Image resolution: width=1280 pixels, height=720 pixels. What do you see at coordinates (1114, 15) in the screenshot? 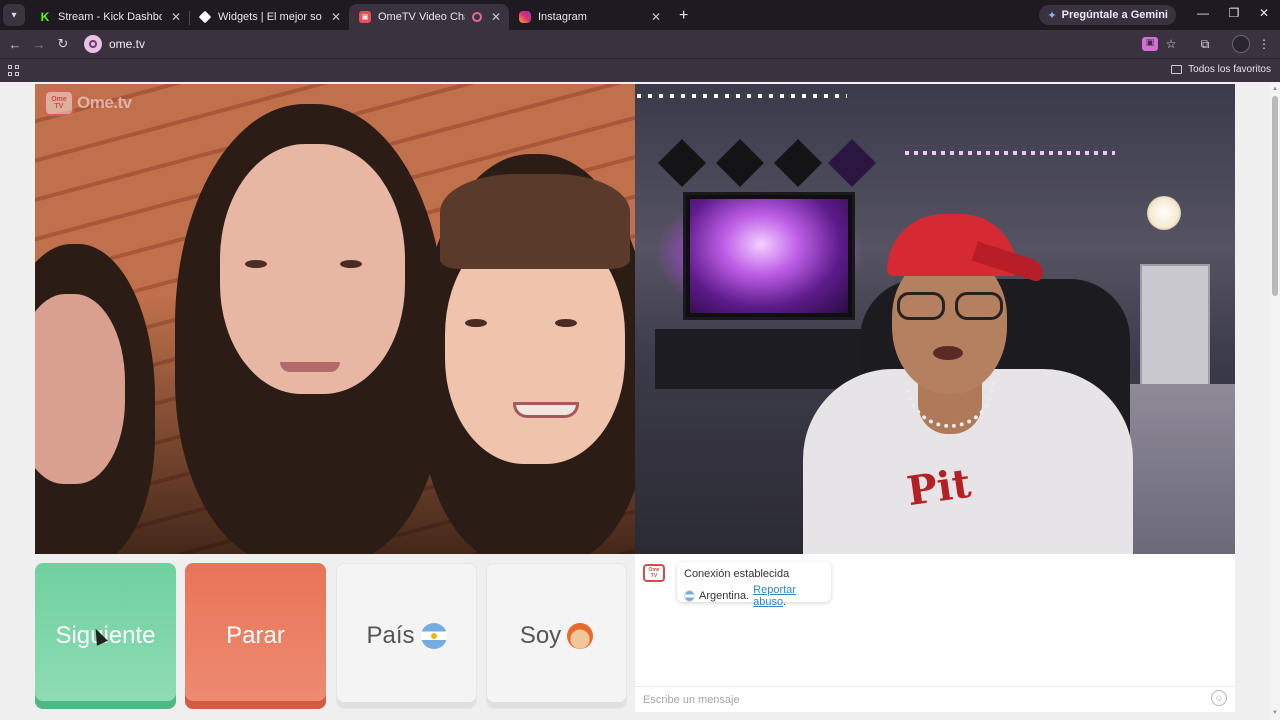
I see `gemini-label: Pregúntale a Gemini` at bounding box center [1114, 15].